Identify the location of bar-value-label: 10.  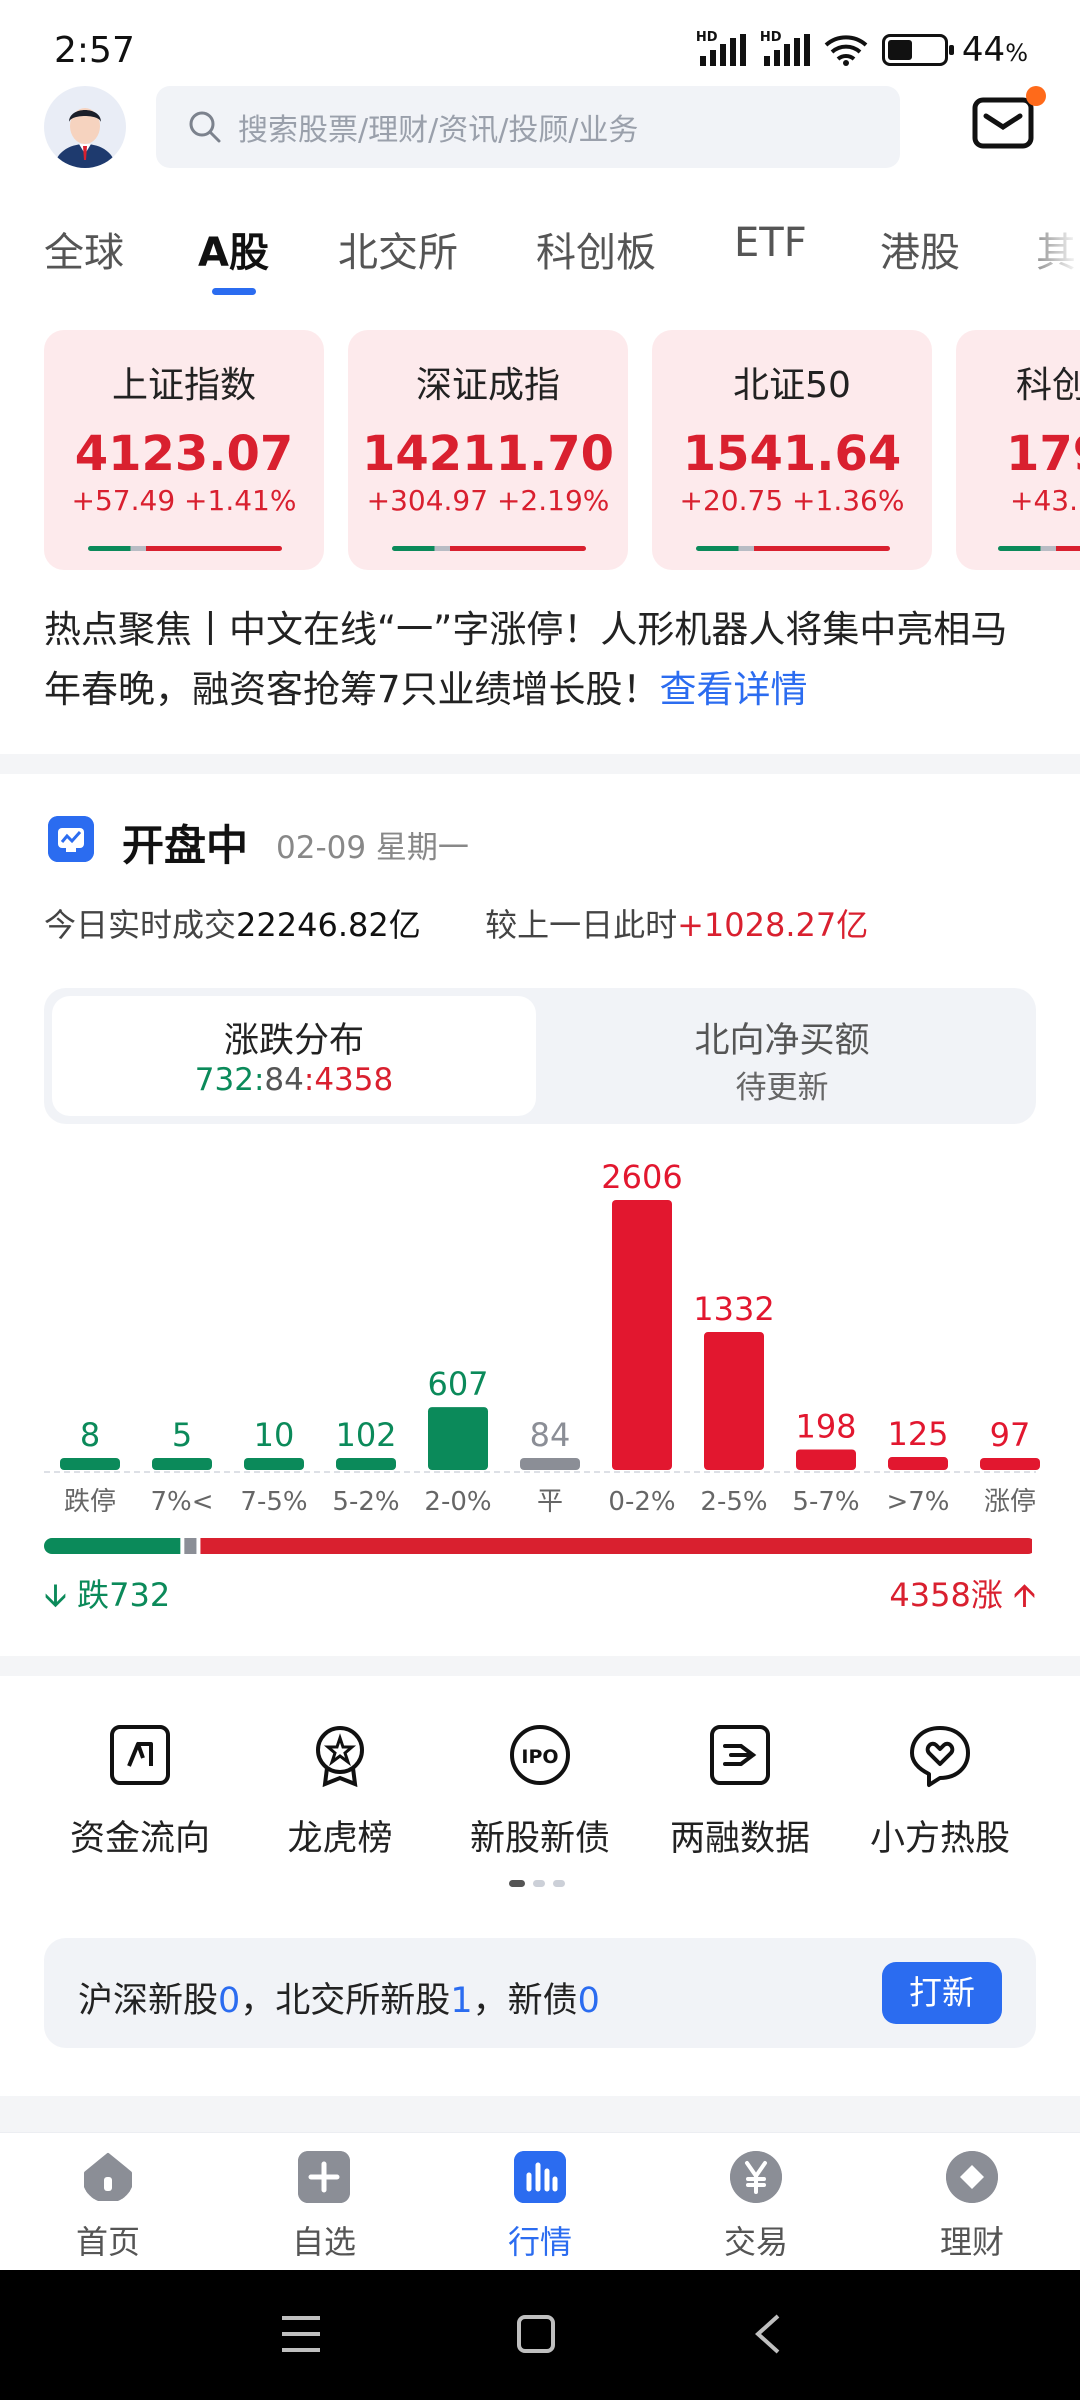
(274, 1435).